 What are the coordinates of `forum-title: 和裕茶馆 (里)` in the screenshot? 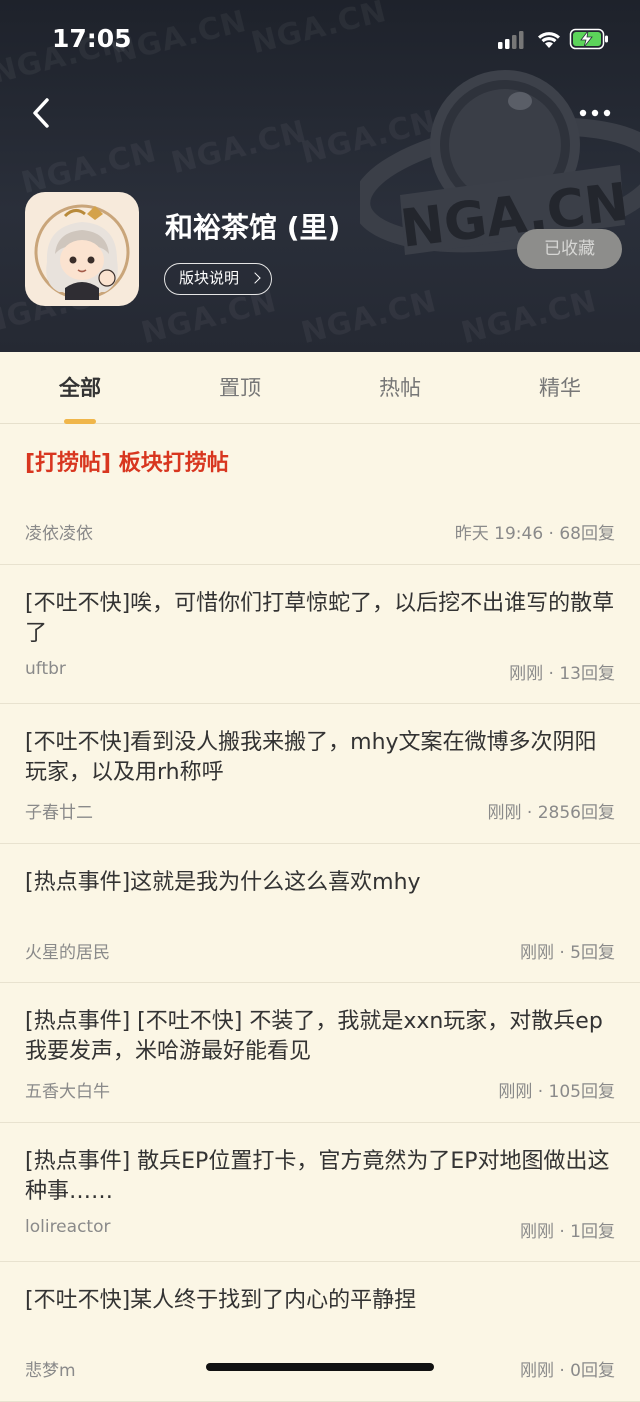 It's located at (253, 227).